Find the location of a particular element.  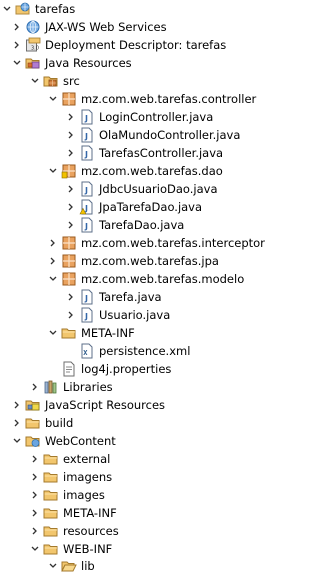

svg-text: 3.0 is located at coordinates (35, 49).